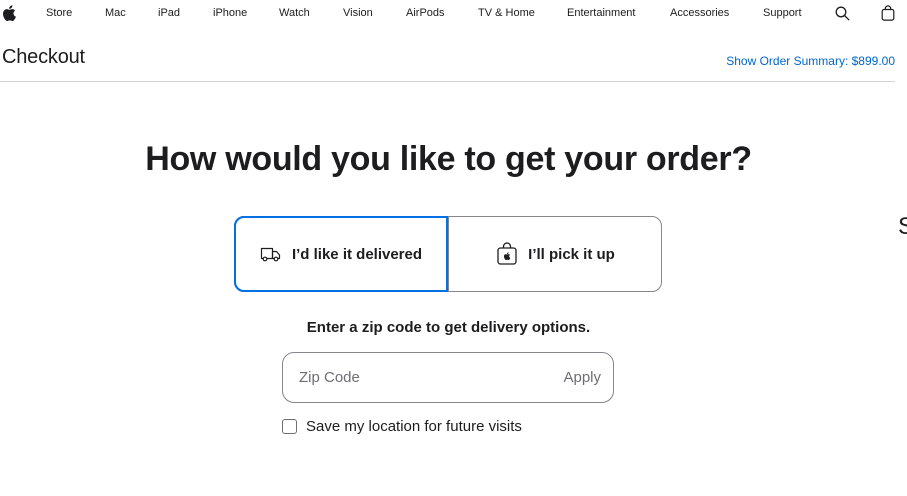 The height and width of the screenshot is (496, 907). I want to click on zip-code-input, so click(412, 377).